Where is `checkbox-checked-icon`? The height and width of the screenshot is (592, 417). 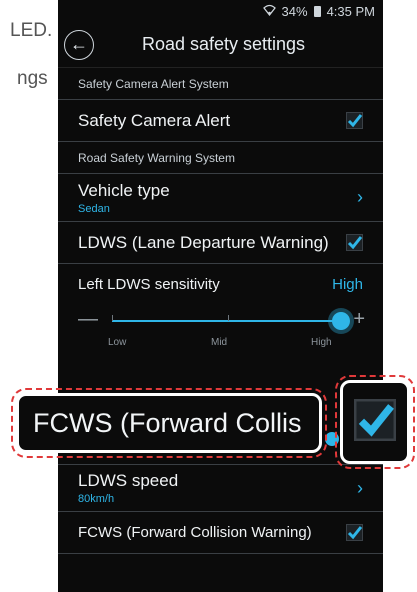 checkbox-checked-icon is located at coordinates (375, 422).